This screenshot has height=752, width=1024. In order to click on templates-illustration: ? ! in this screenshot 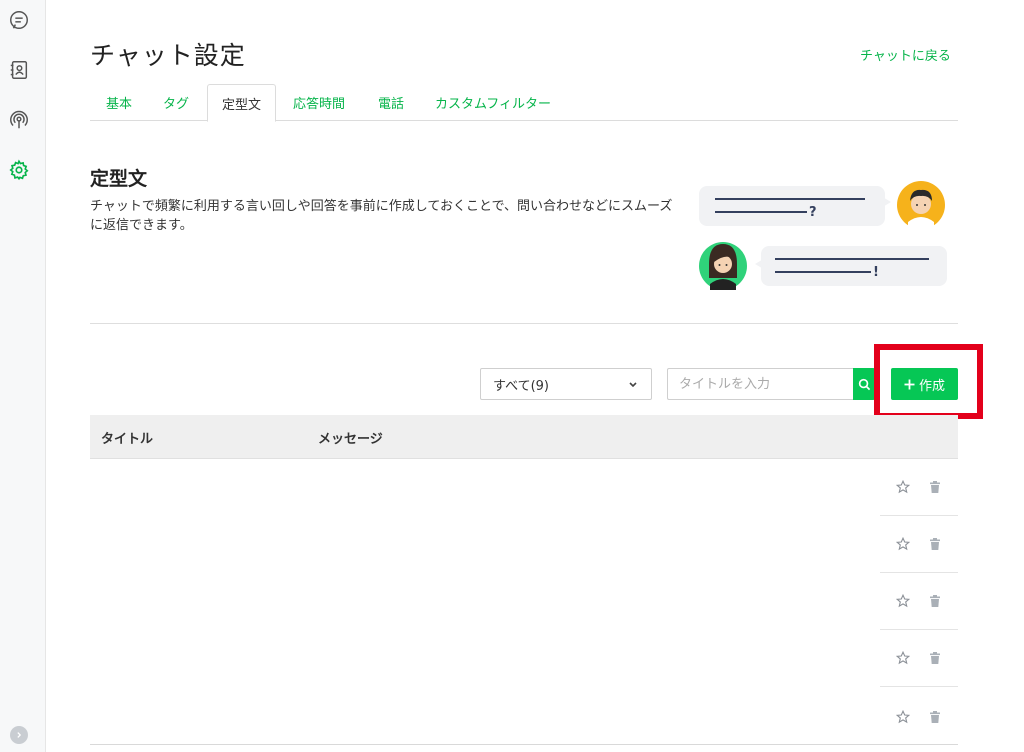, I will do `click(825, 237)`.